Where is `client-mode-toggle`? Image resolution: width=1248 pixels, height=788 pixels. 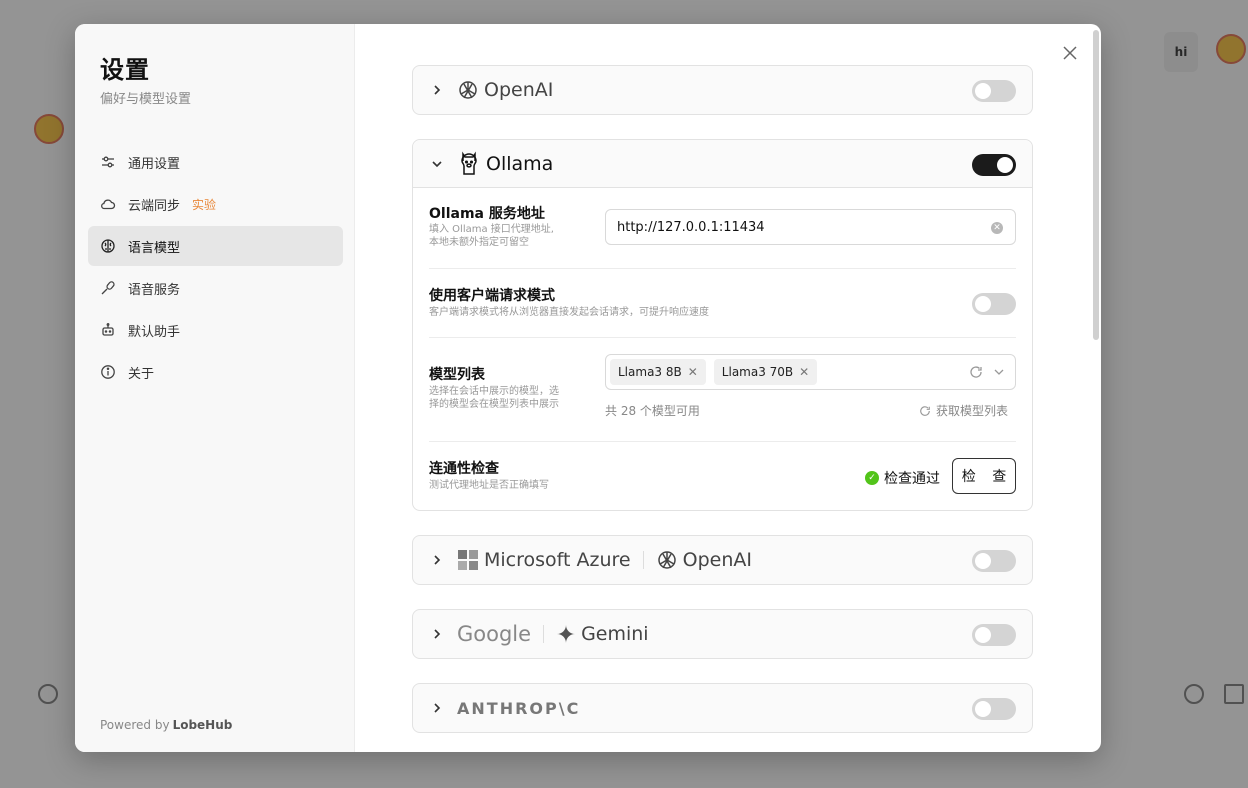 client-mode-toggle is located at coordinates (994, 304).